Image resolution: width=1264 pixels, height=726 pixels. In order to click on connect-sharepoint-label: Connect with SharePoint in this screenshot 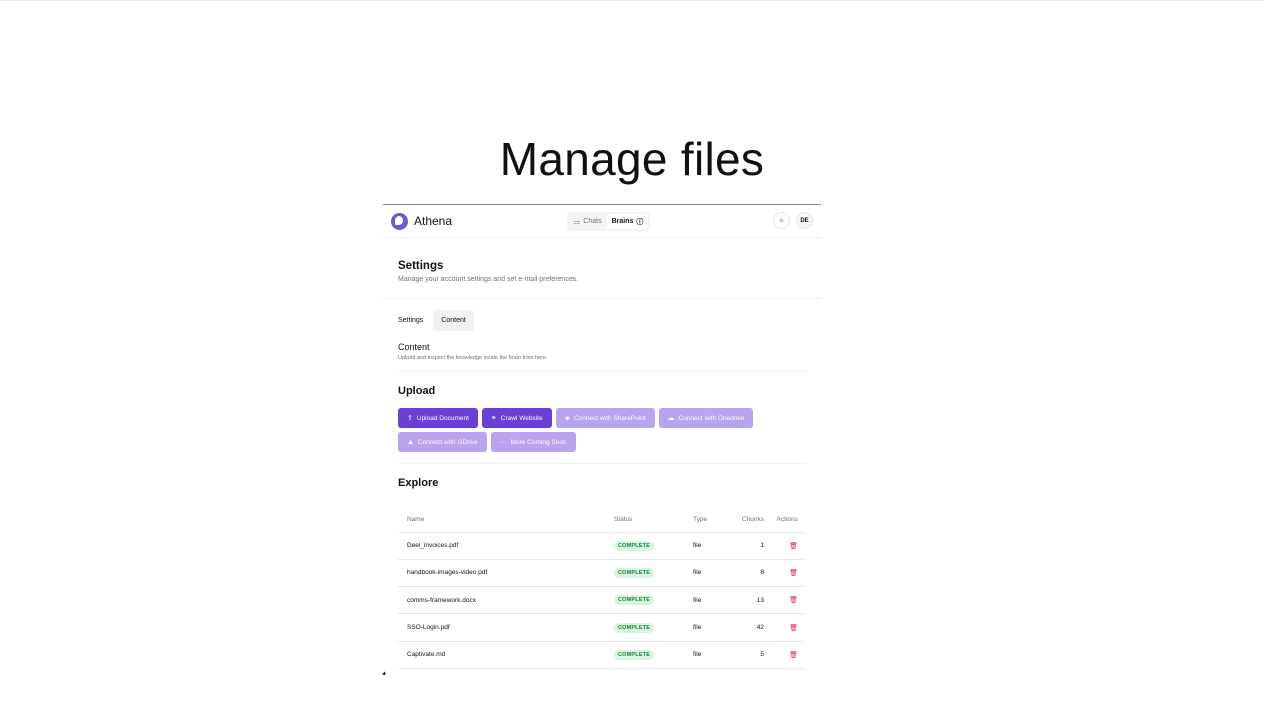, I will do `click(609, 418)`.